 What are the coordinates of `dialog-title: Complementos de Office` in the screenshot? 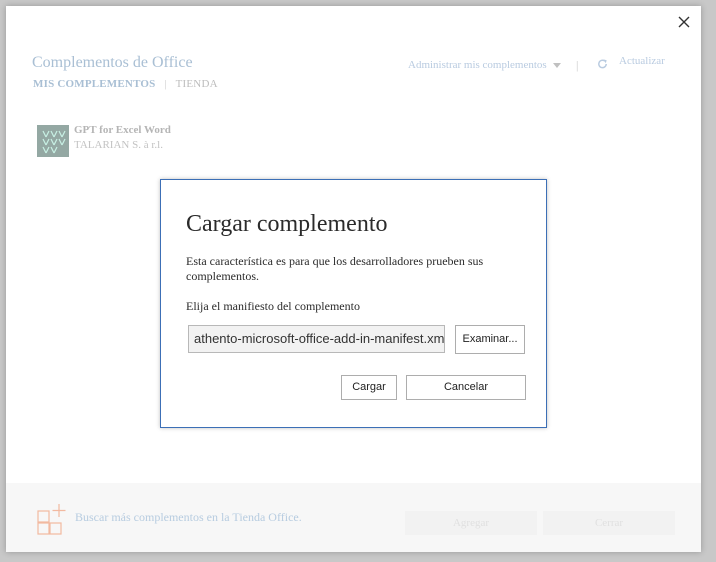 It's located at (112, 62).